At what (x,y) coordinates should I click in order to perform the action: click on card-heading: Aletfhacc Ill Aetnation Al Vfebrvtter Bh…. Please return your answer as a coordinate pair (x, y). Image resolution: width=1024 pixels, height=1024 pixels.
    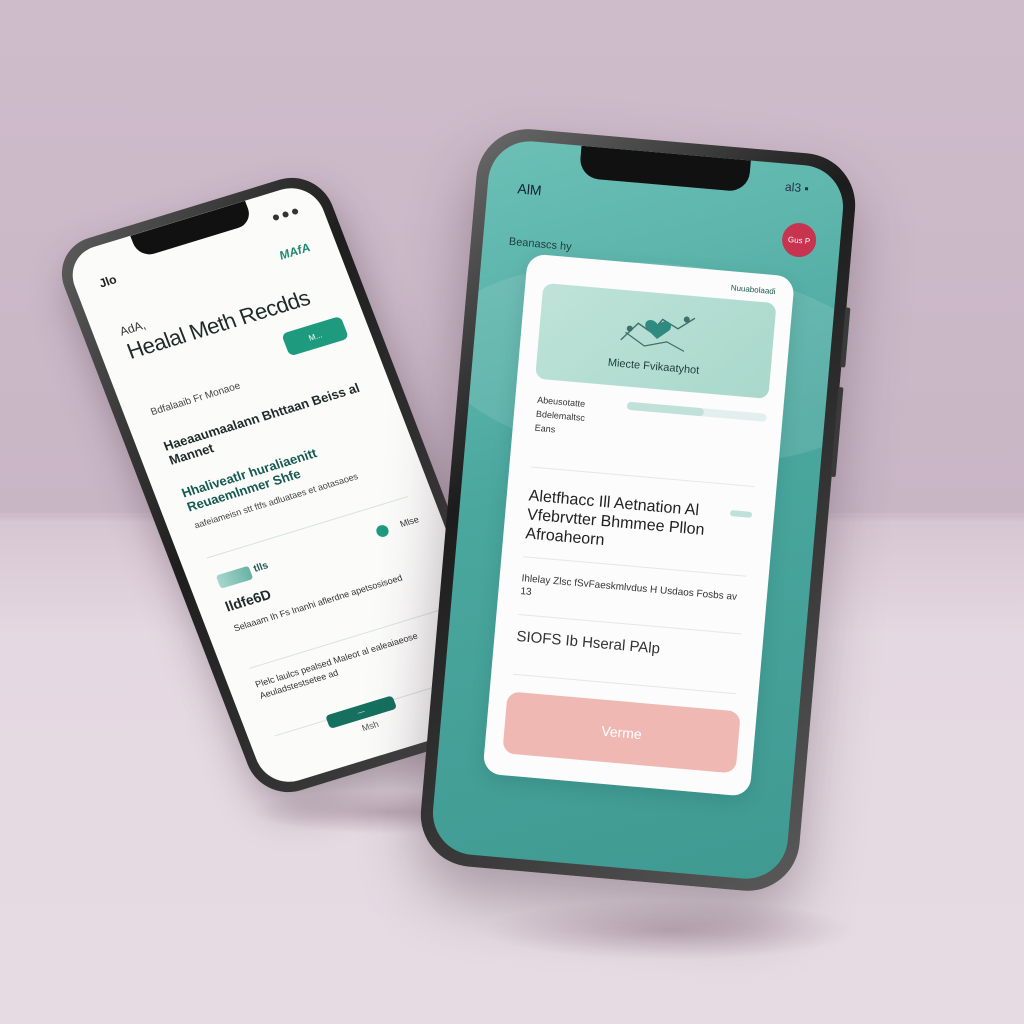
    Looking at the image, I should click on (615, 518).